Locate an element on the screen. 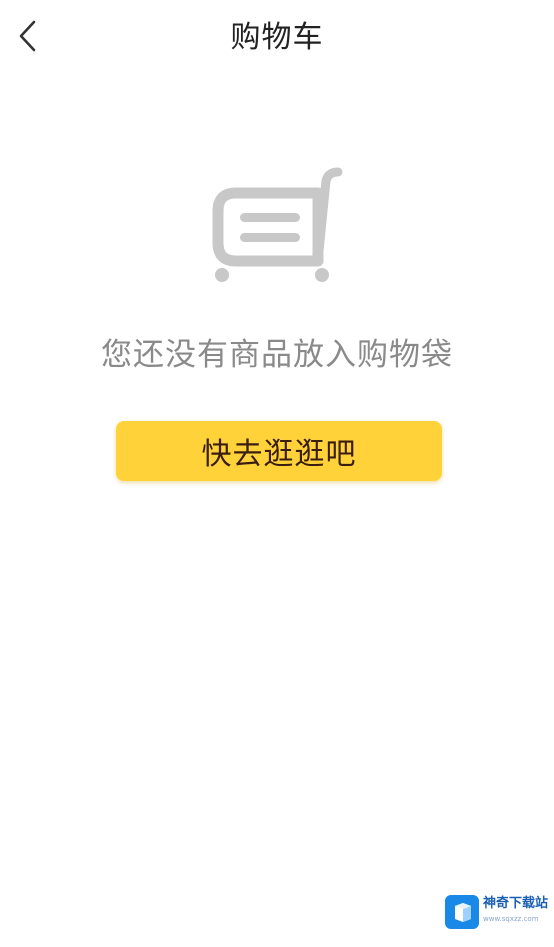 Image resolution: width=554 pixels, height=947 pixels. page-title: 购物车 is located at coordinates (277, 37).